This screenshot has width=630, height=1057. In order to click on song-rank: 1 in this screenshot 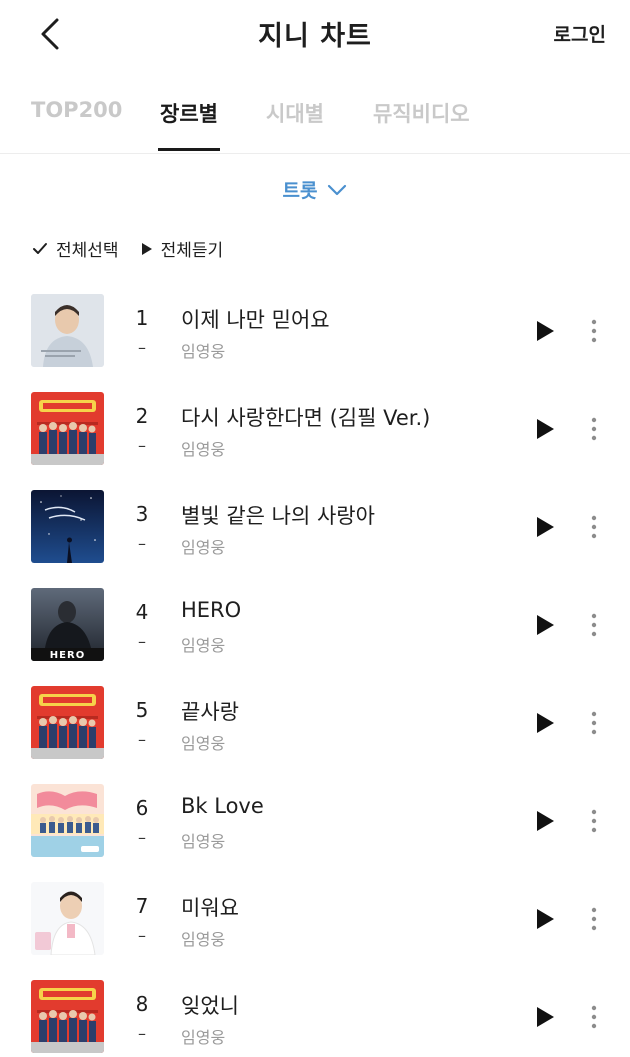, I will do `click(142, 318)`.